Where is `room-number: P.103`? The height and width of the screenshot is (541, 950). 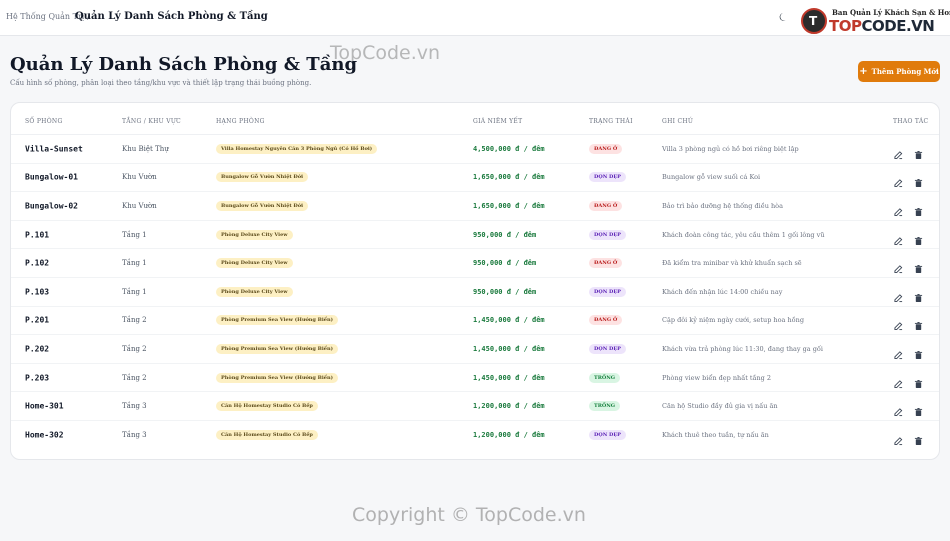 room-number: P.103 is located at coordinates (37, 292).